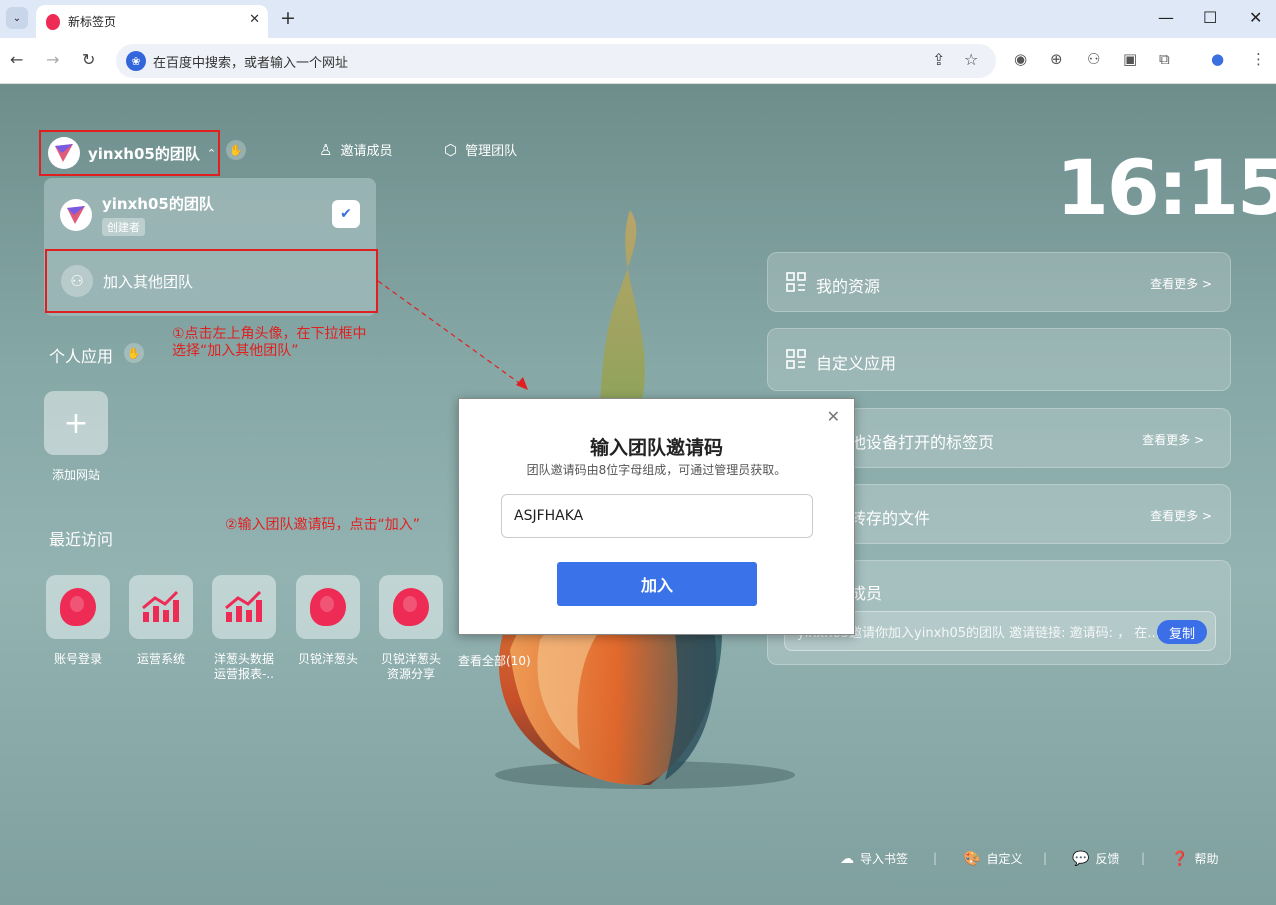 The height and width of the screenshot is (905, 1276). Describe the element at coordinates (1181, 283) in the screenshot. I see `my-resources-more-link: 查看更多 >` at that location.